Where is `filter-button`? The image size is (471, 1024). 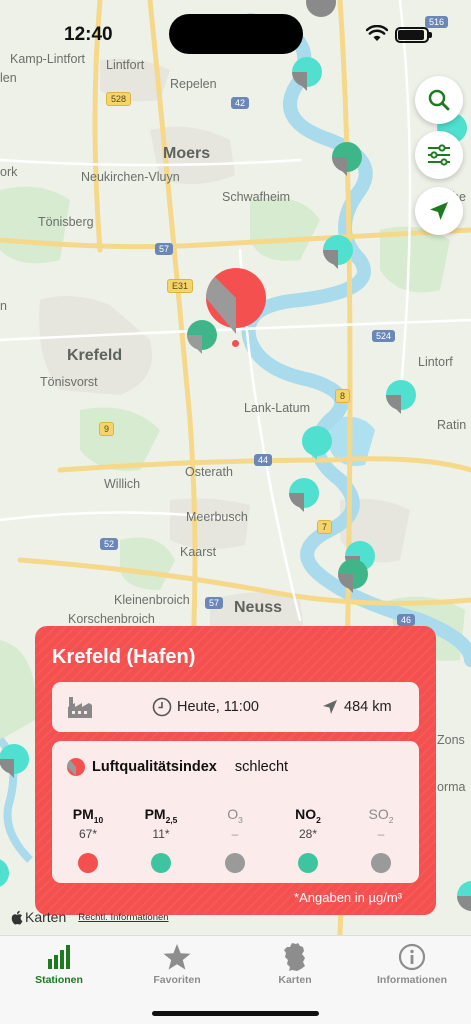
filter-button is located at coordinates (439, 155).